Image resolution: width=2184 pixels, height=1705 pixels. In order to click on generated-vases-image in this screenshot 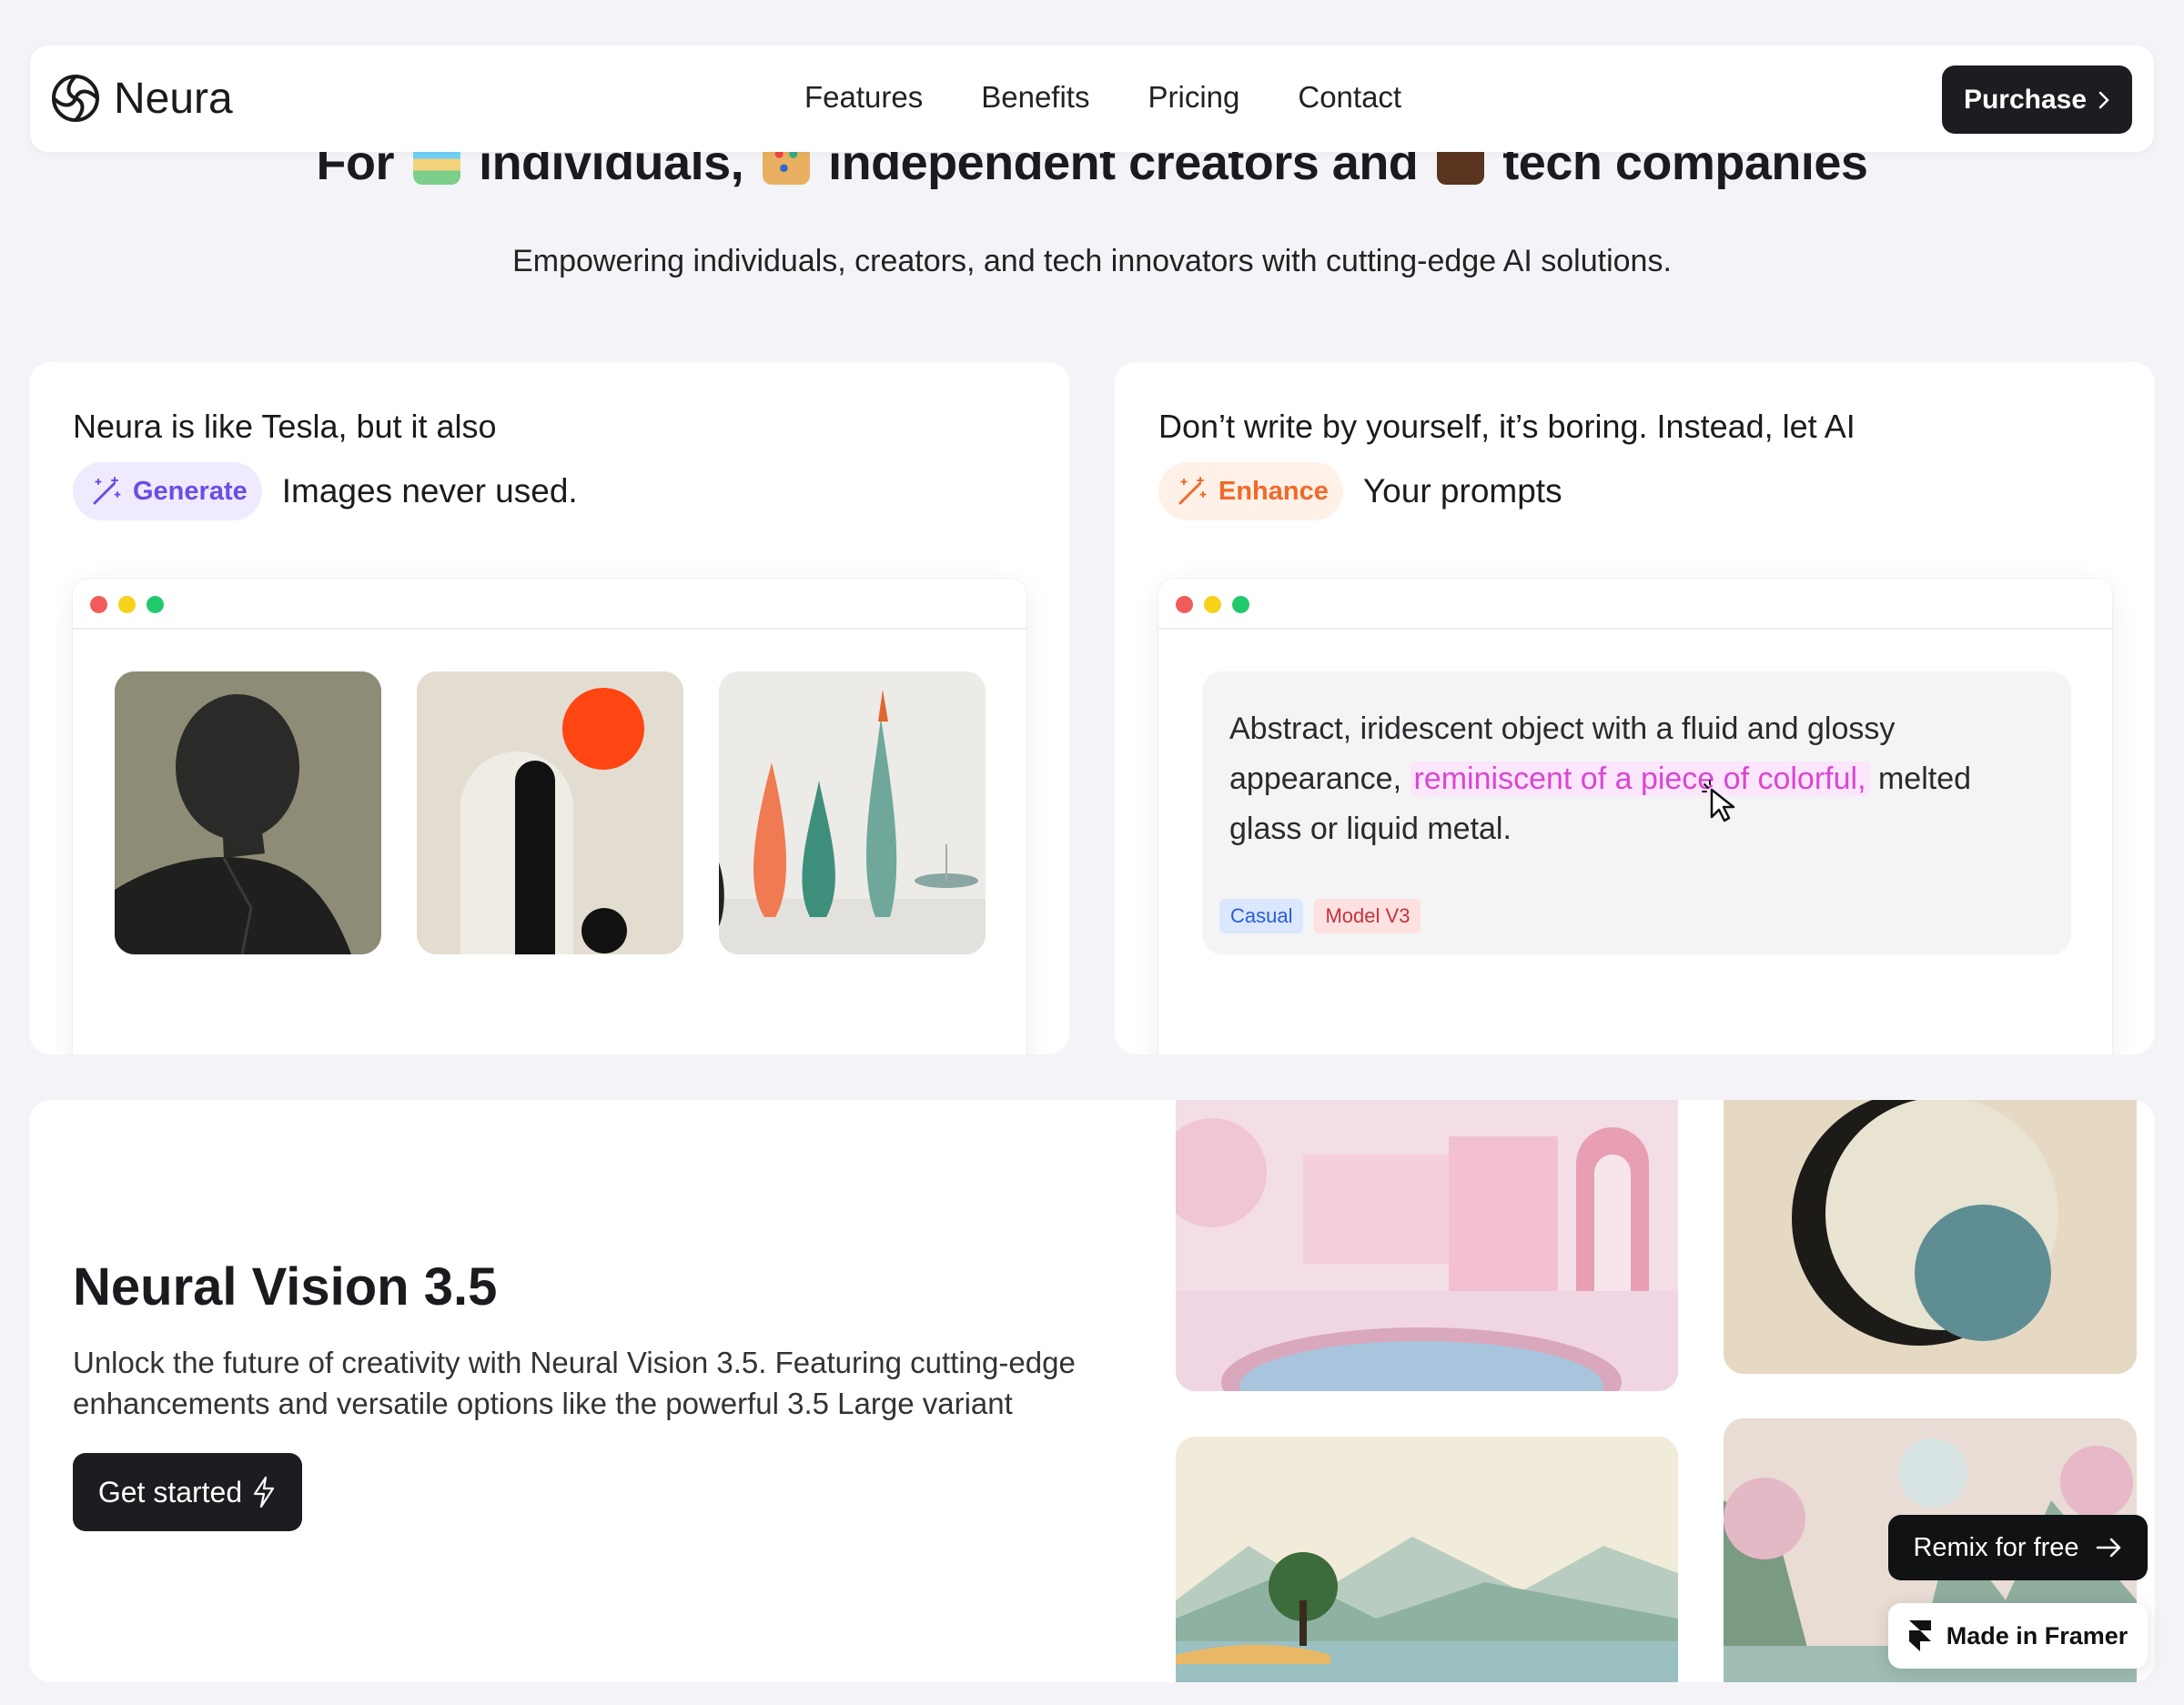, I will do `click(853, 812)`.